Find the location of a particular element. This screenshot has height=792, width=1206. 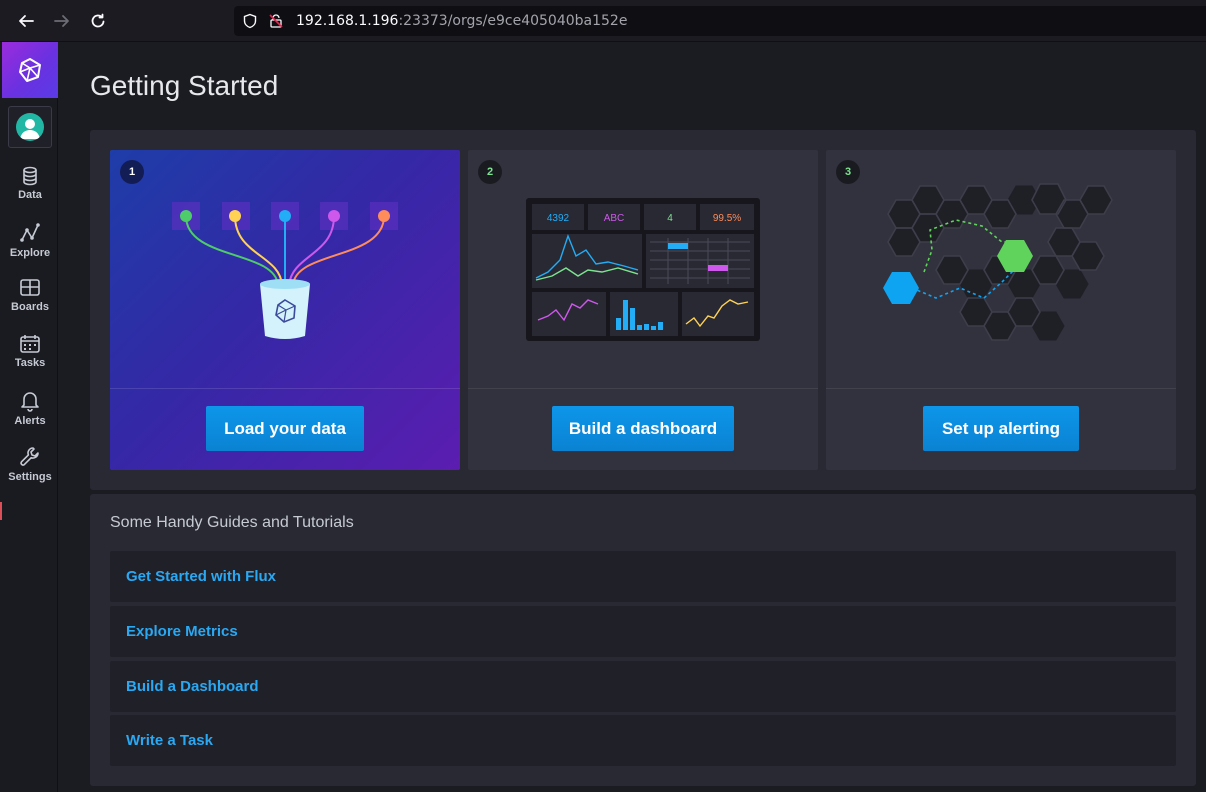

set-up-alerting-button: Set up alerting is located at coordinates (1001, 428).